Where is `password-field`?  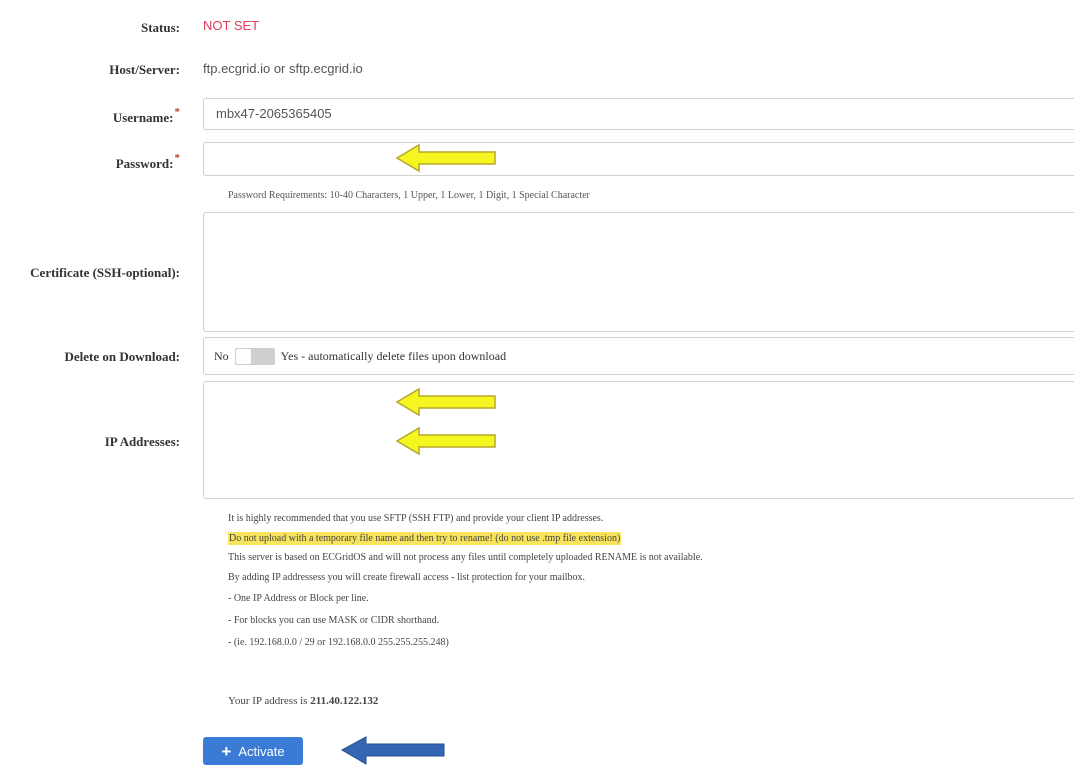 password-field is located at coordinates (638, 159).